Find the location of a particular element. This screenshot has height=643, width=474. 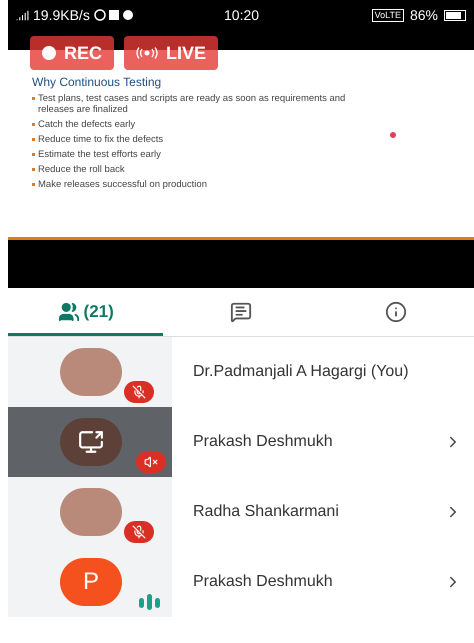

chat-icon is located at coordinates (241, 311).